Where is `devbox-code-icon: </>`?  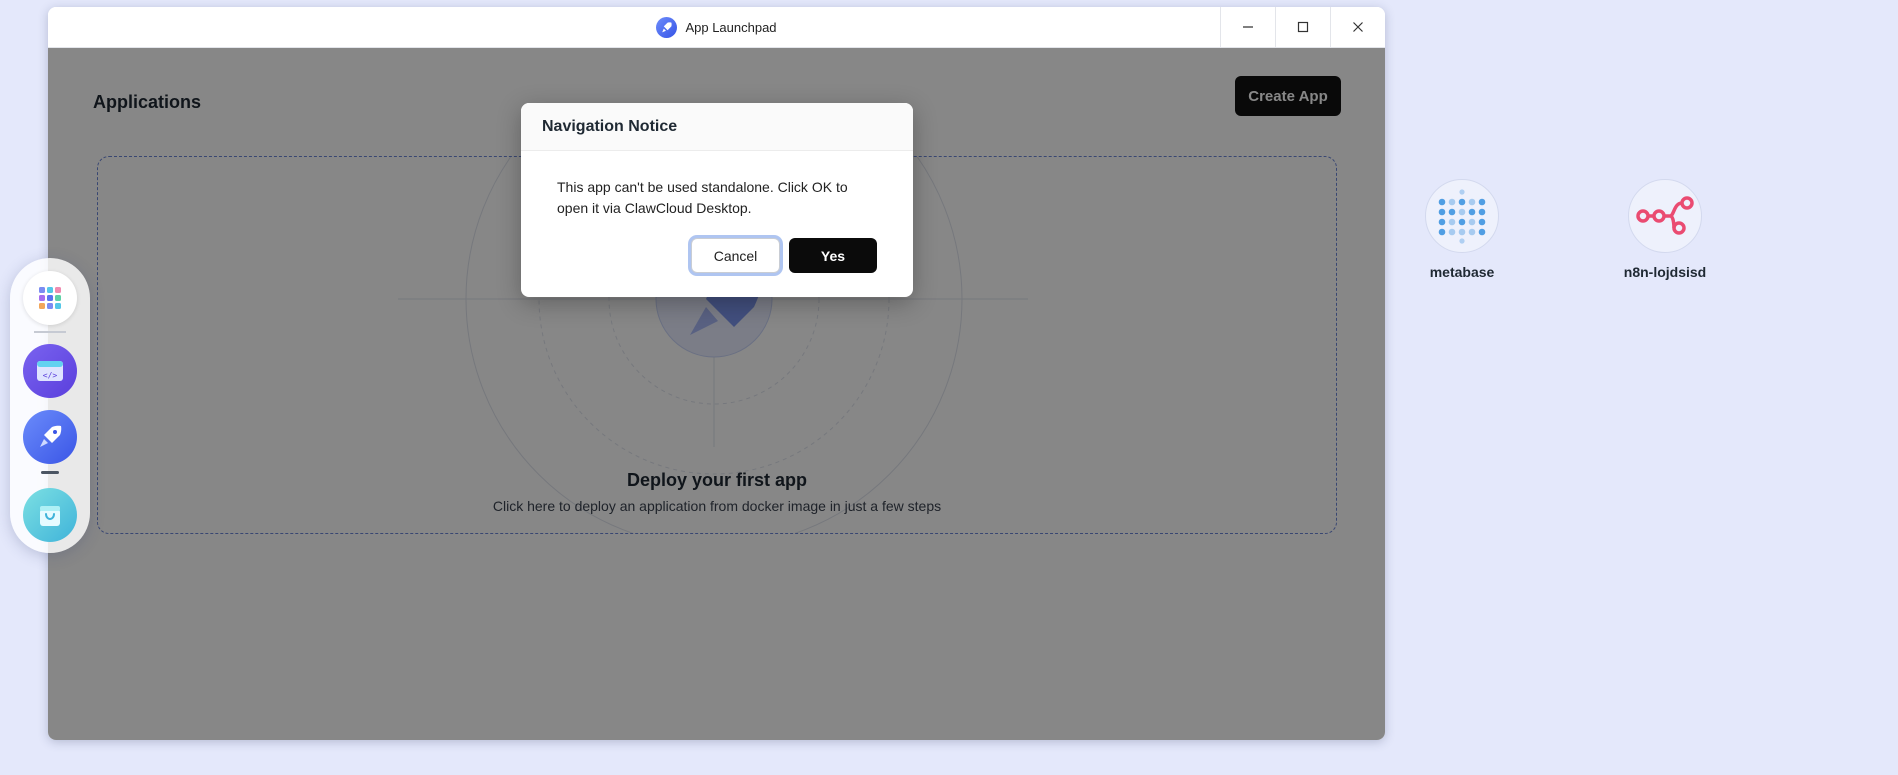
devbox-code-icon: </> is located at coordinates (50, 371).